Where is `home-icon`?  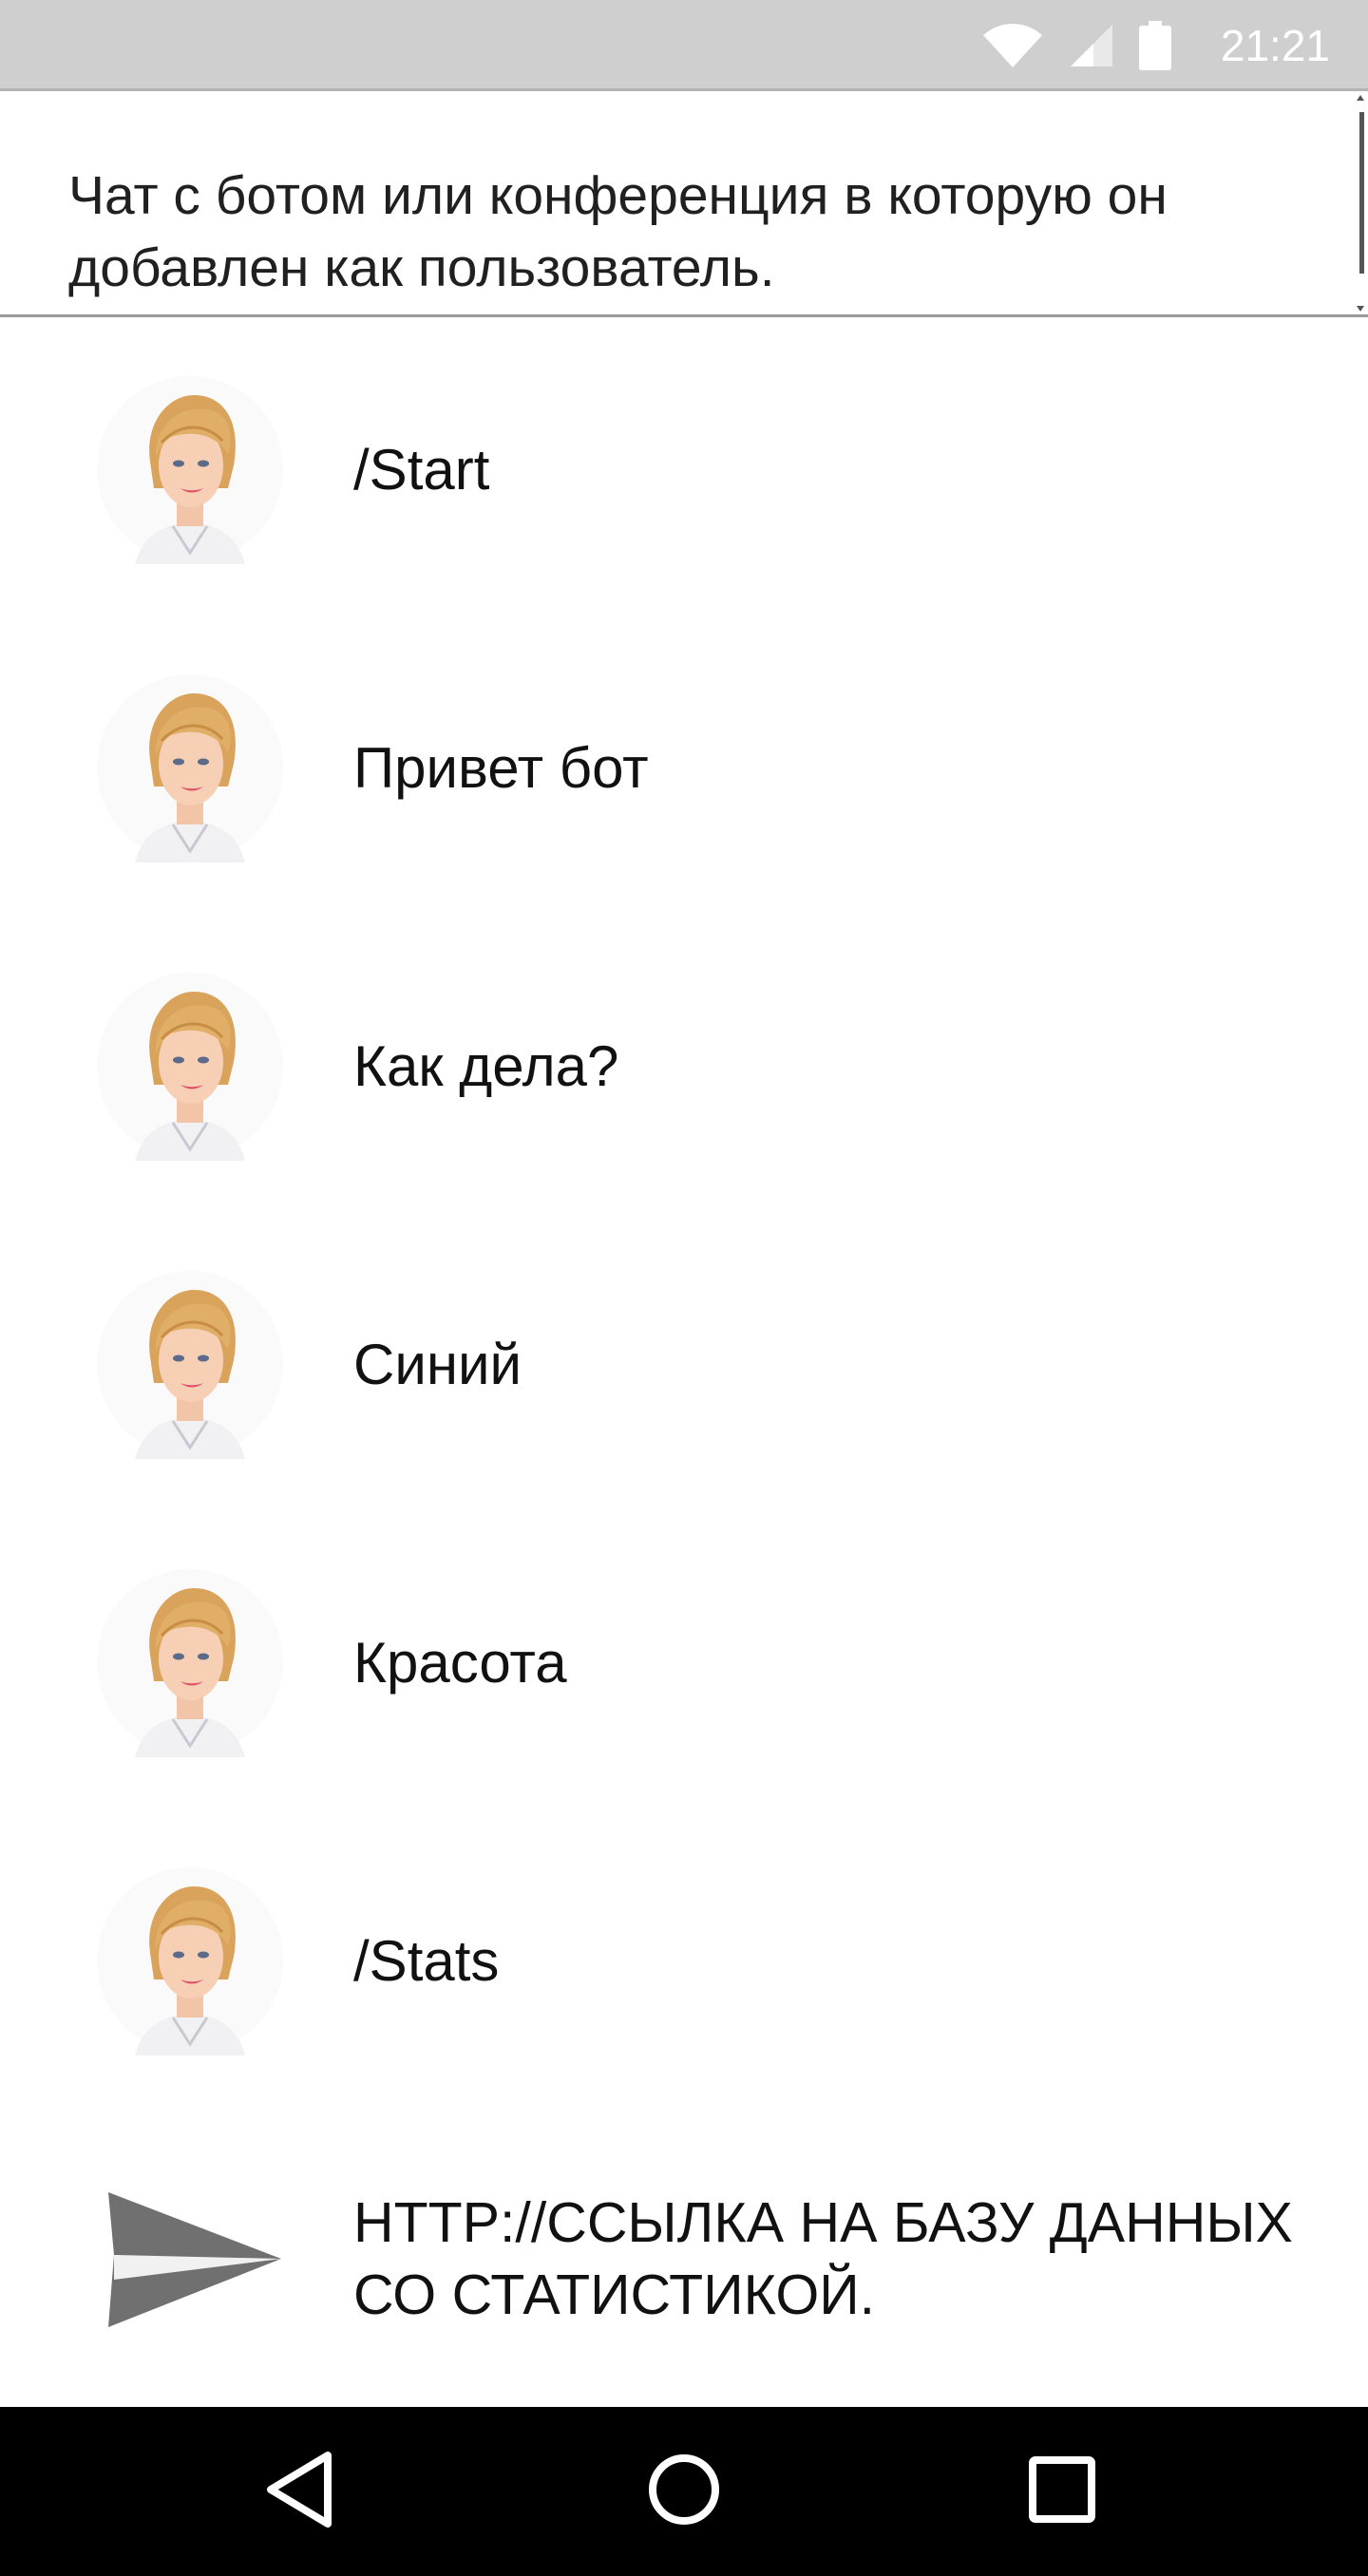
home-icon is located at coordinates (684, 2492).